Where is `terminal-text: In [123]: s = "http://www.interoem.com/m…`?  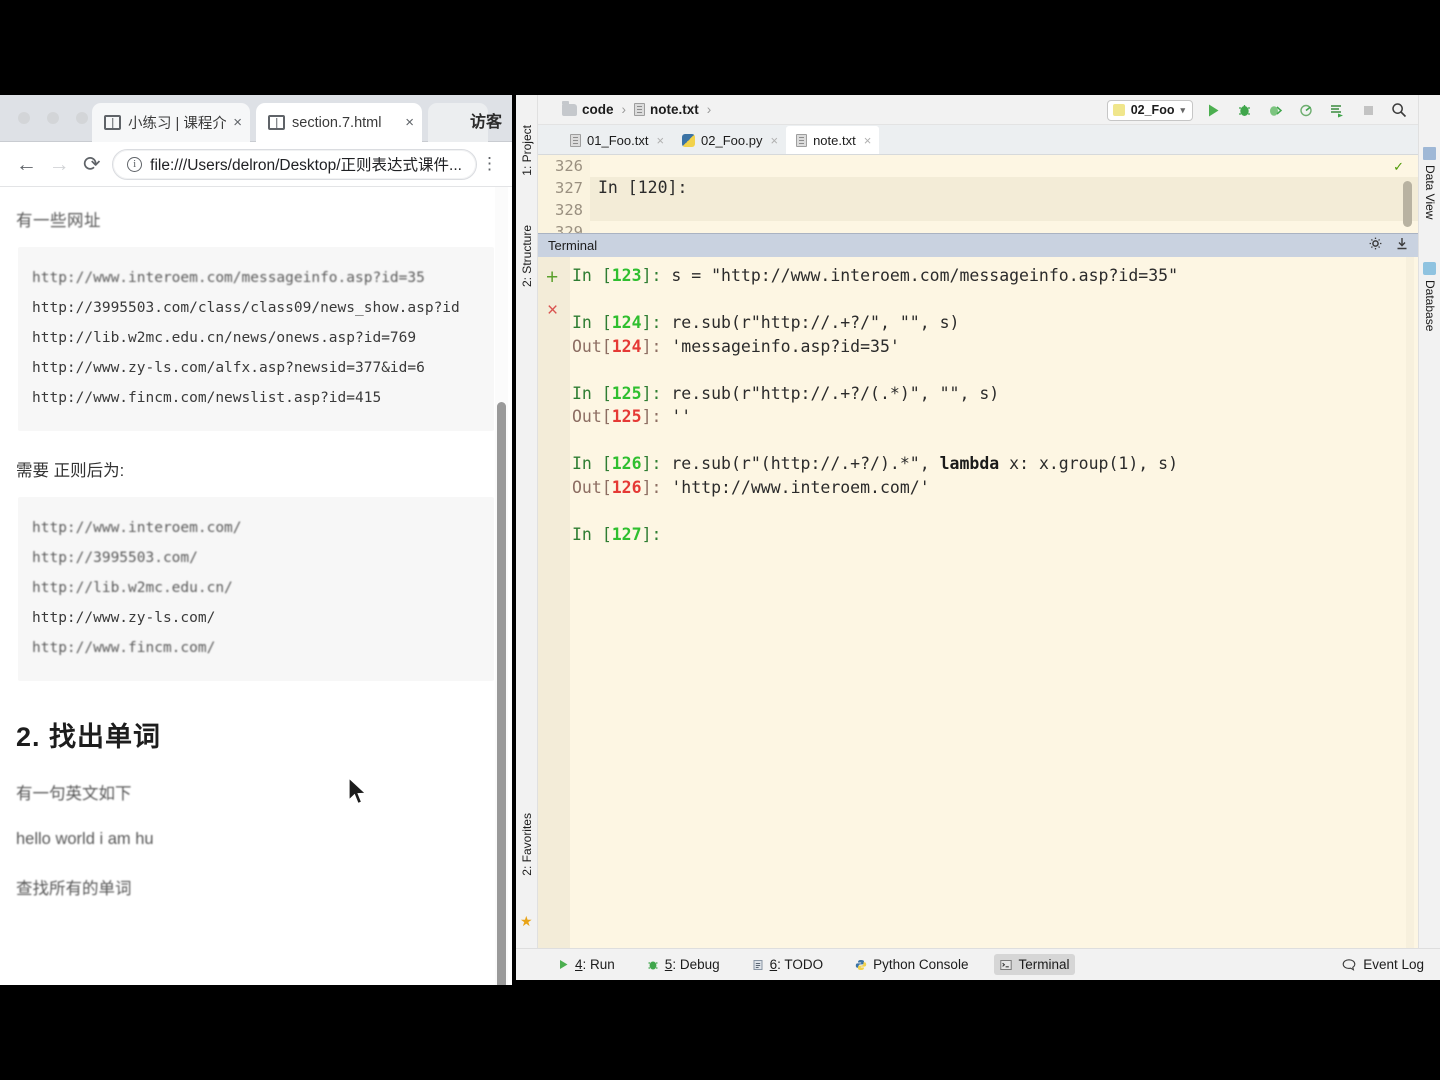
terminal-text: In [123]: s = "http://www.interoem.com/m… is located at coordinates (875, 405).